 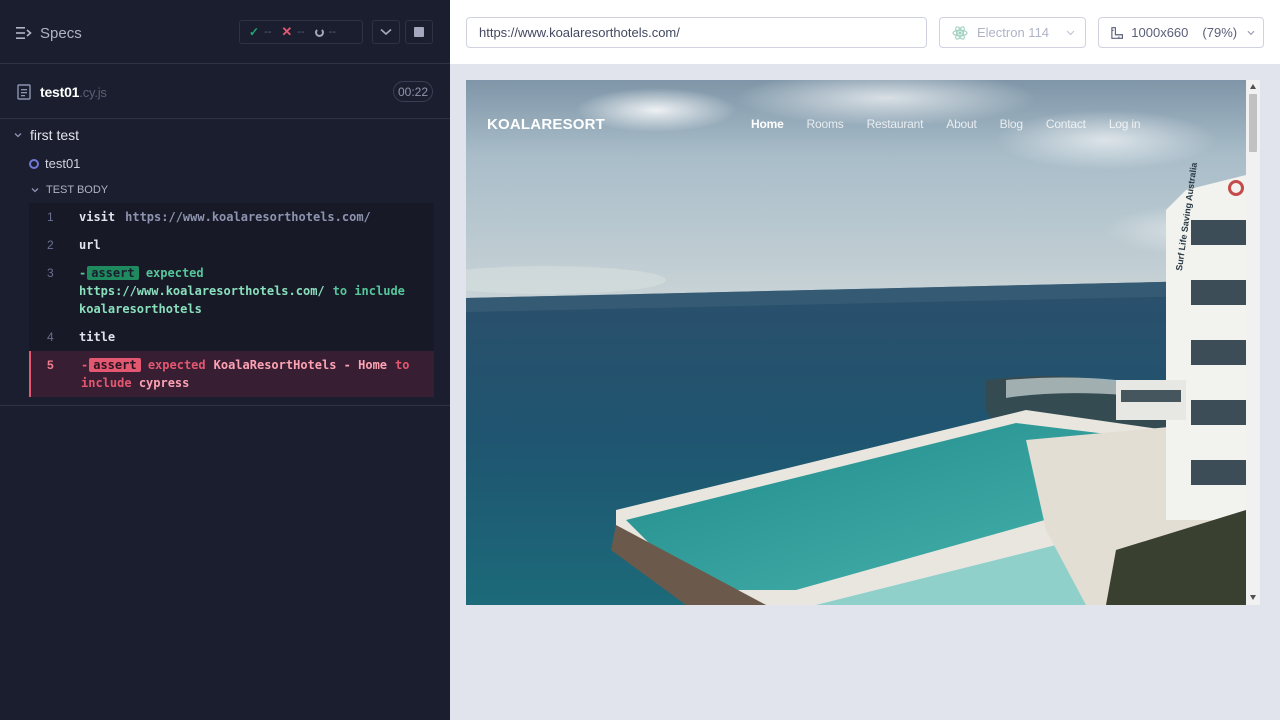 What do you see at coordinates (1117, 32) in the screenshot?
I see `ruler-icon` at bounding box center [1117, 32].